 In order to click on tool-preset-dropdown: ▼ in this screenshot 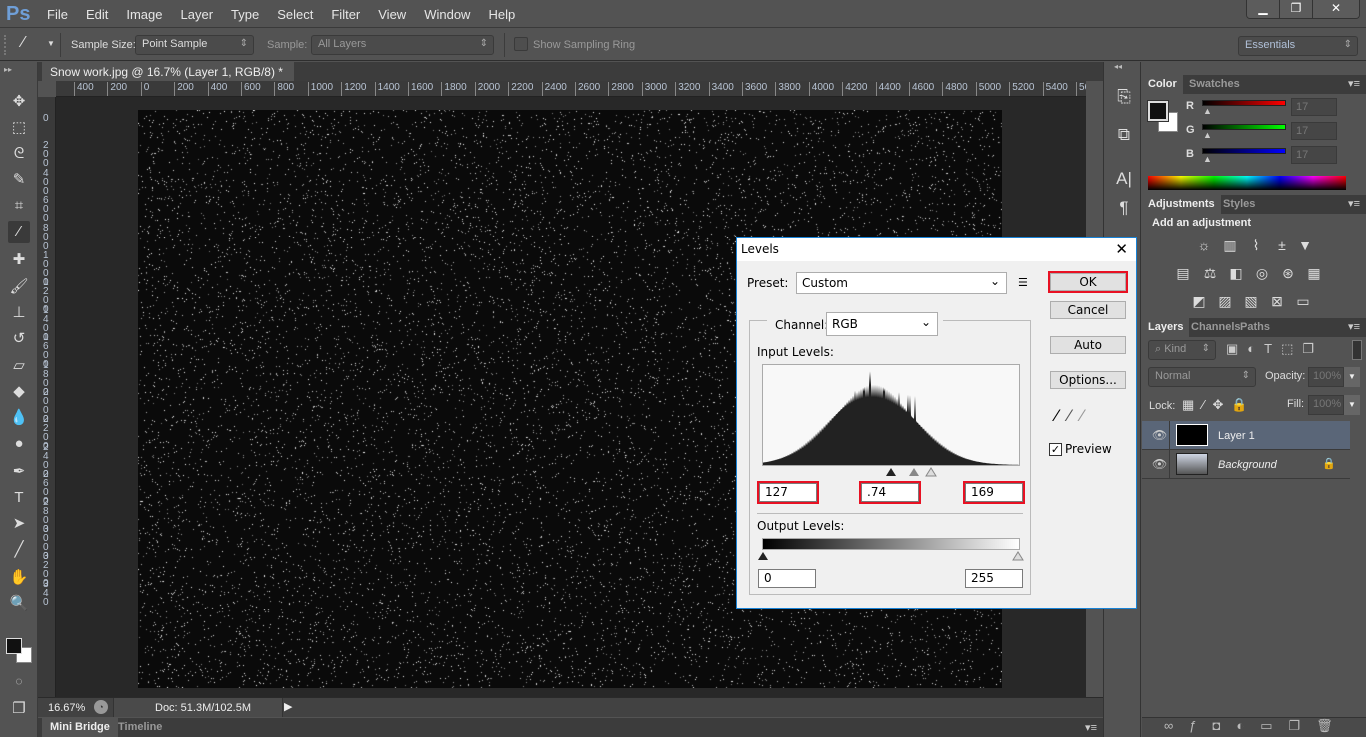, I will do `click(51, 43)`.